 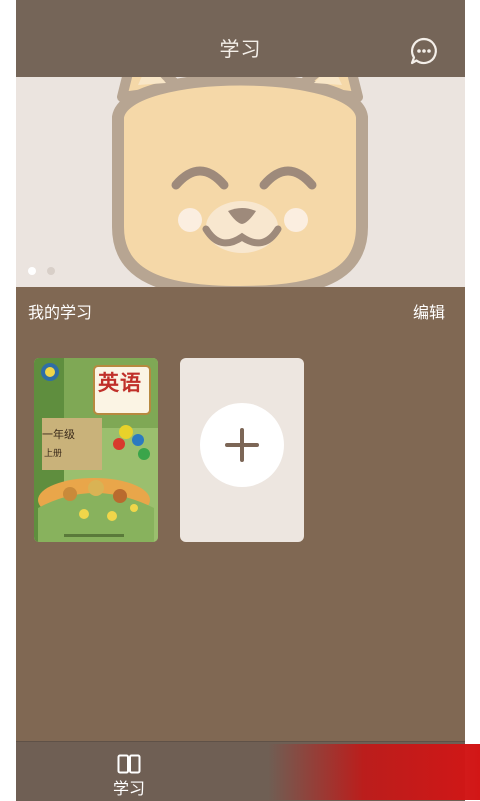 I want to click on chat-button, so click(x=424, y=51).